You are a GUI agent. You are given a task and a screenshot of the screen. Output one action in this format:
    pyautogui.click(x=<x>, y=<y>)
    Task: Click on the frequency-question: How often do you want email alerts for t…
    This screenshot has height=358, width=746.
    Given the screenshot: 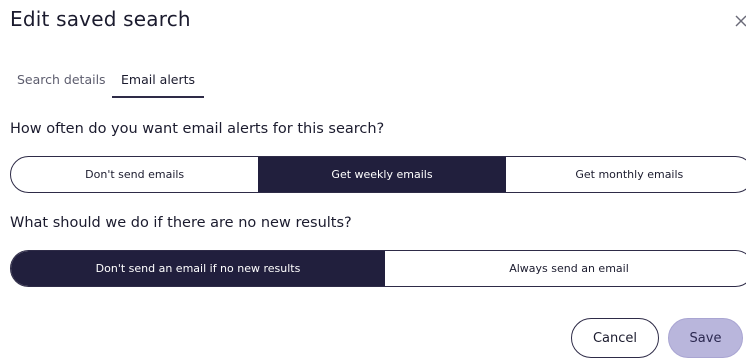 What is the action you would take?
    pyautogui.click(x=197, y=129)
    